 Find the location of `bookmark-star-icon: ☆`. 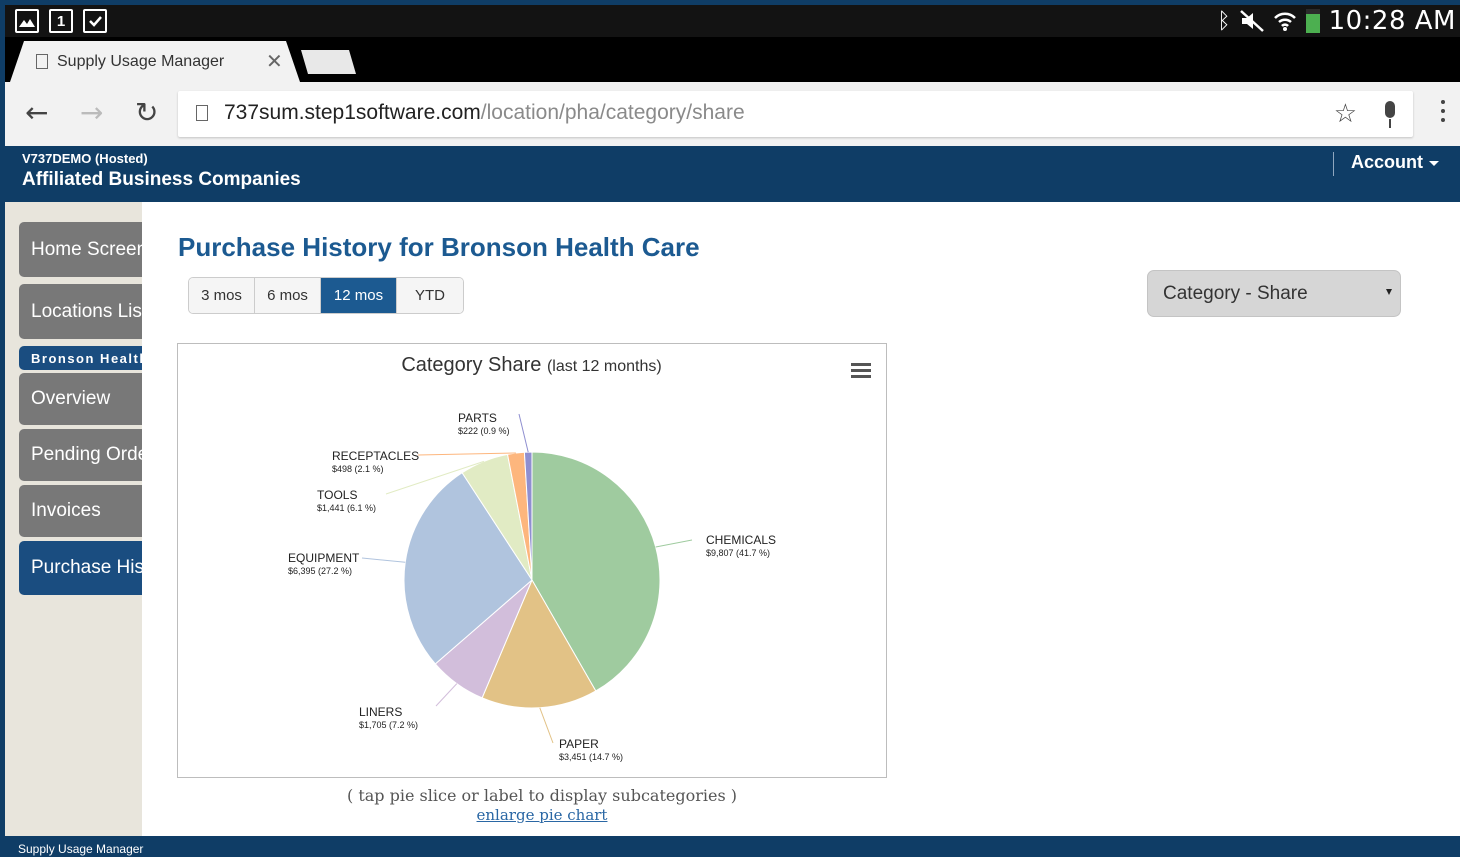

bookmark-star-icon: ☆ is located at coordinates (1345, 113).